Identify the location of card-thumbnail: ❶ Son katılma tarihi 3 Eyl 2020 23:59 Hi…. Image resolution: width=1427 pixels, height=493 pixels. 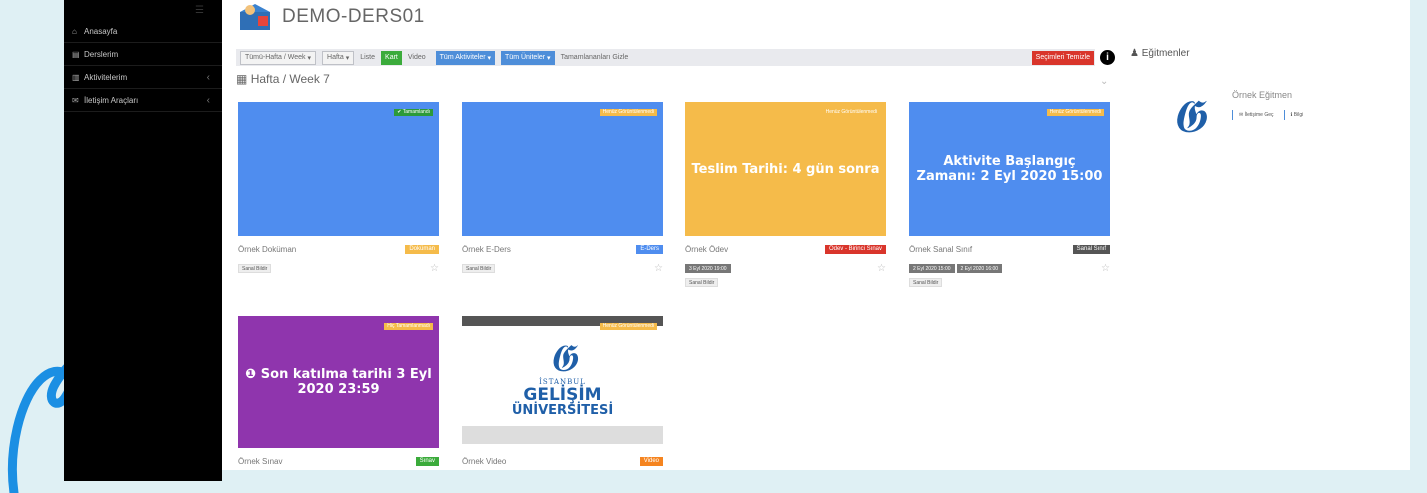
(338, 382).